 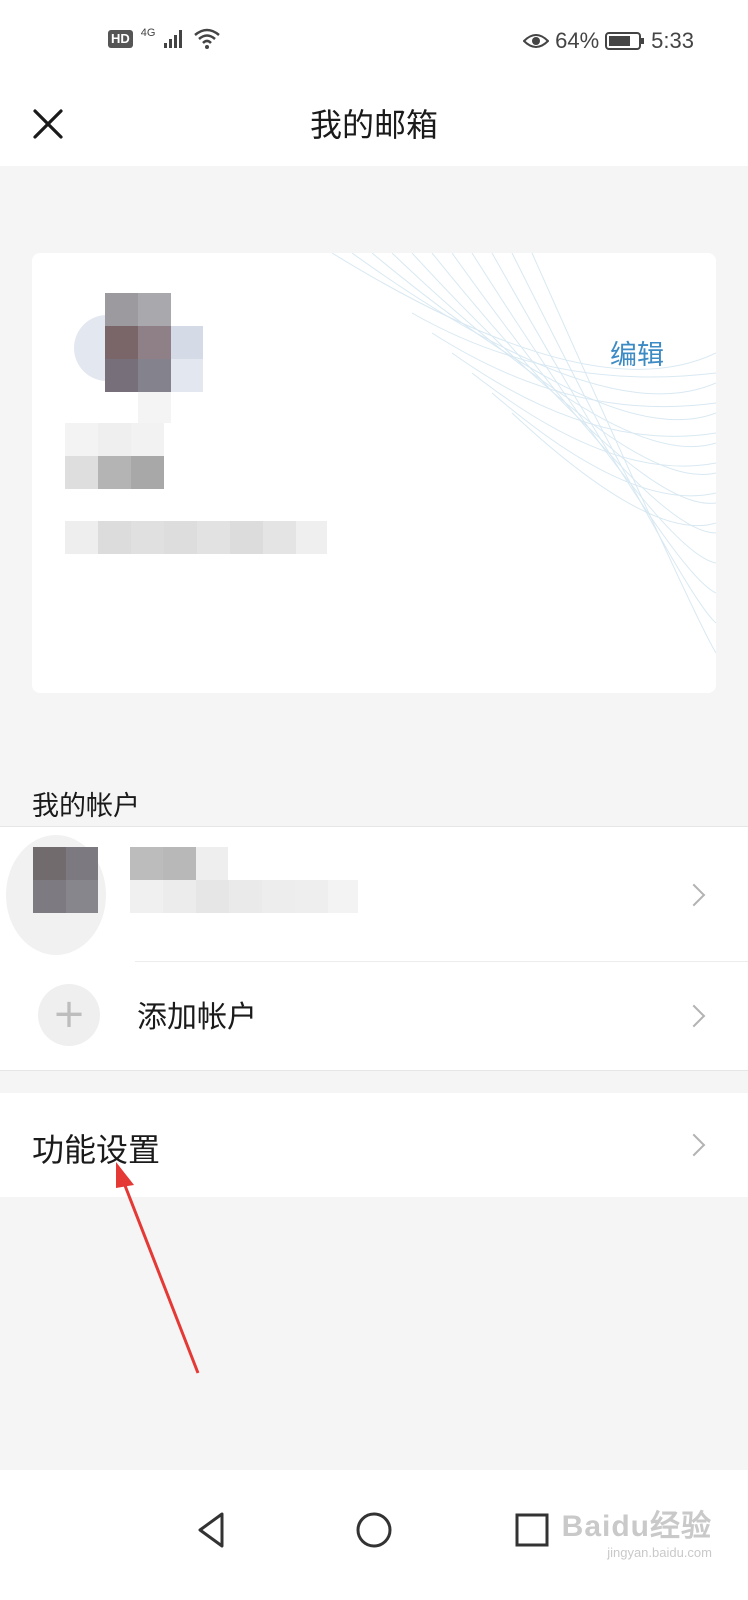 I want to click on edit-profile-link: 编辑, so click(x=637, y=352).